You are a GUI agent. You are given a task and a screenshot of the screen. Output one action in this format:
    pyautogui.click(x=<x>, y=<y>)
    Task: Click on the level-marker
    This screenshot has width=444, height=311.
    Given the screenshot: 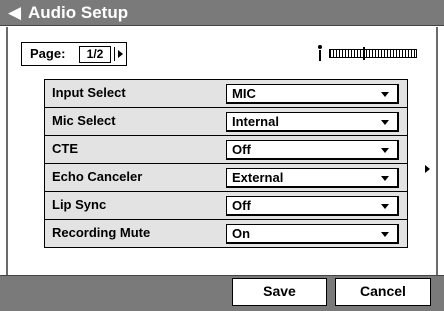 What is the action you would take?
    pyautogui.click(x=363, y=53)
    